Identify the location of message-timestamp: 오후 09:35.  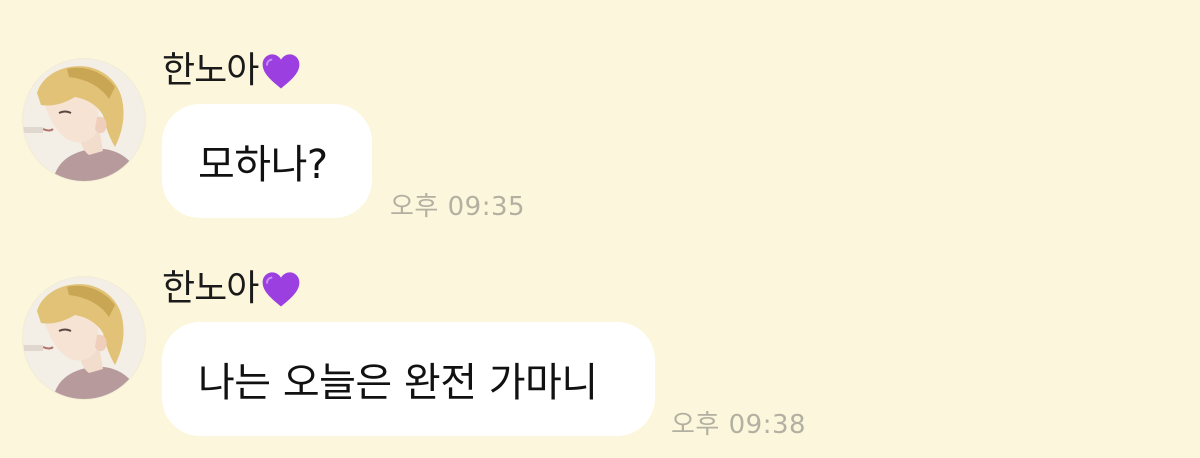
(458, 207).